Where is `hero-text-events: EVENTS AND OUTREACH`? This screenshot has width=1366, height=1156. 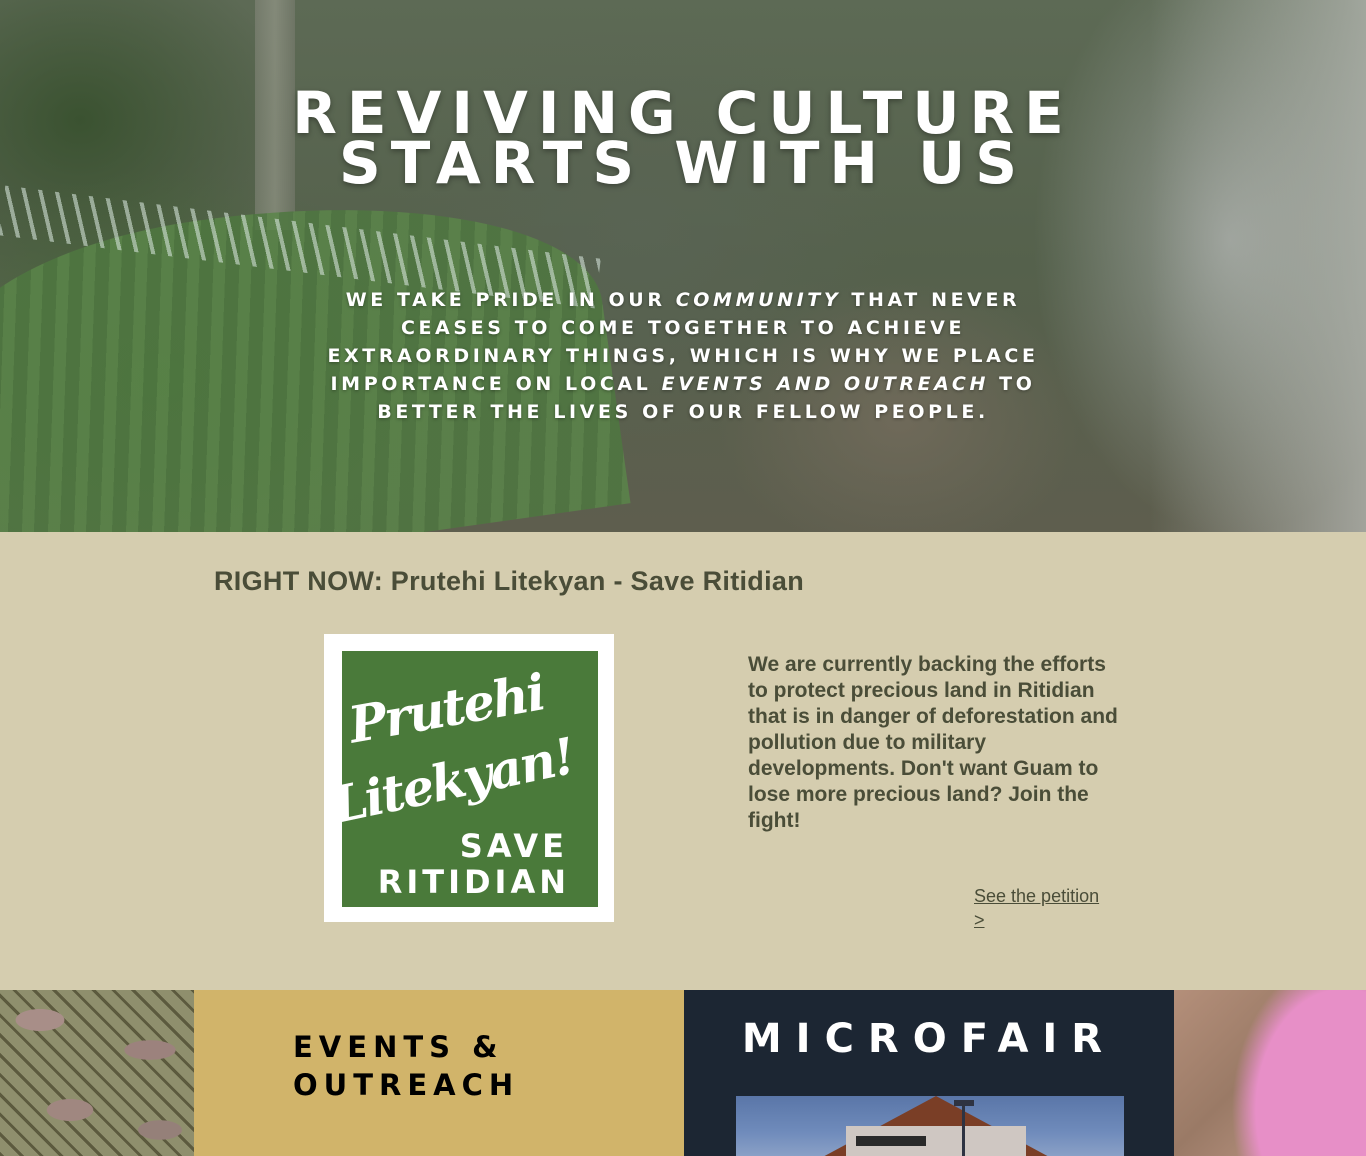 hero-text-events: EVENTS AND OUTREACH is located at coordinates (825, 384).